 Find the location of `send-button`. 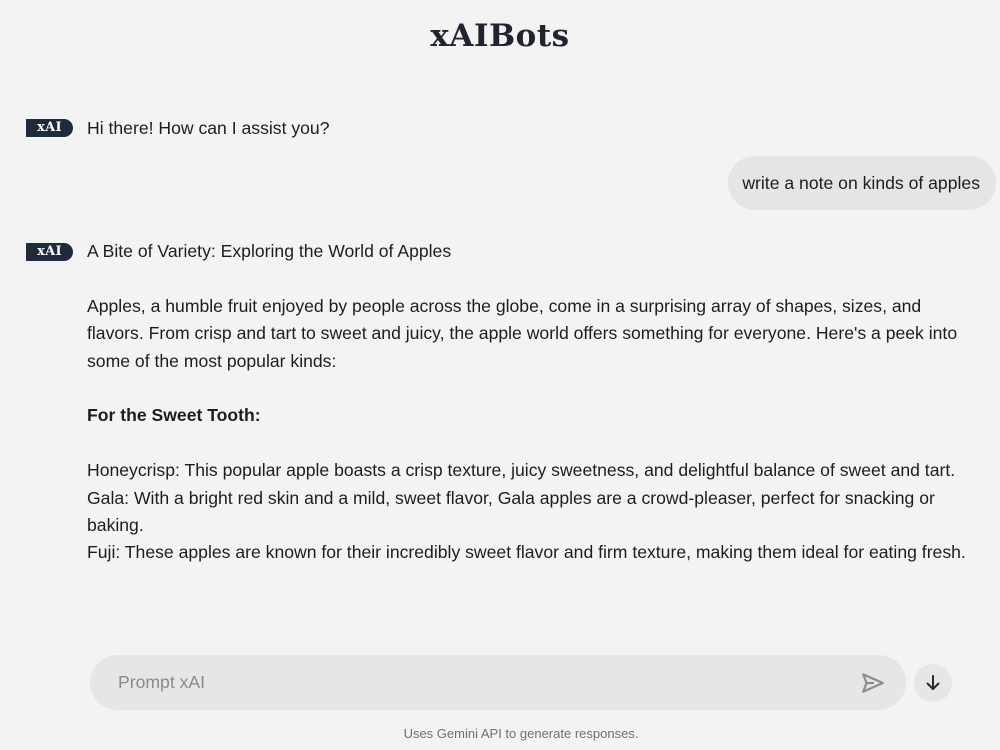

send-button is located at coordinates (873, 683).